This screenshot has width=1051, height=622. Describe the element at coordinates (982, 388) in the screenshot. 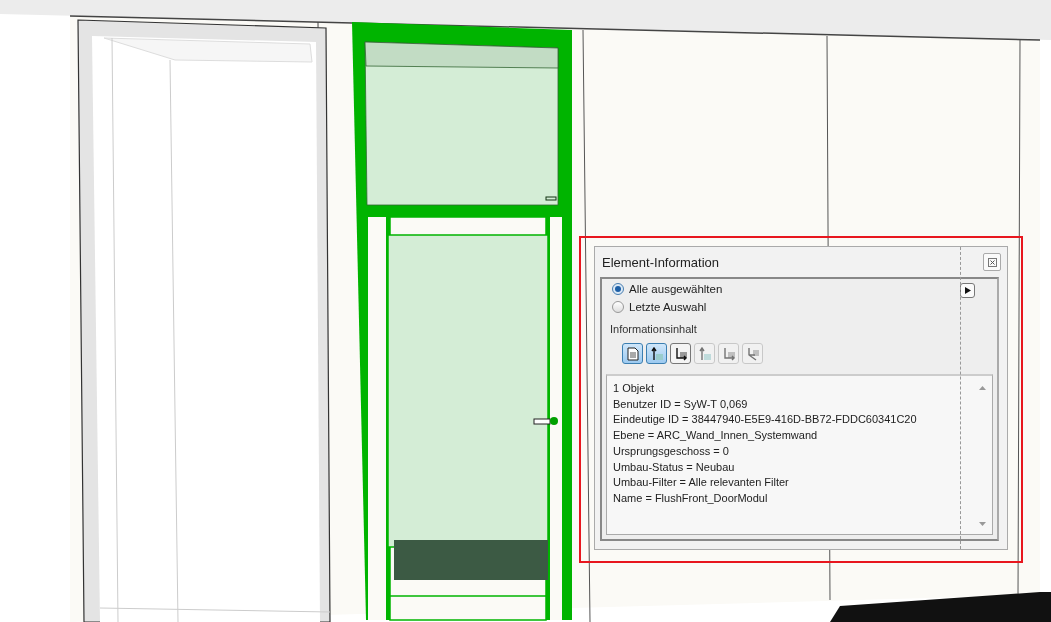

I see `scroll-up-icon` at that location.